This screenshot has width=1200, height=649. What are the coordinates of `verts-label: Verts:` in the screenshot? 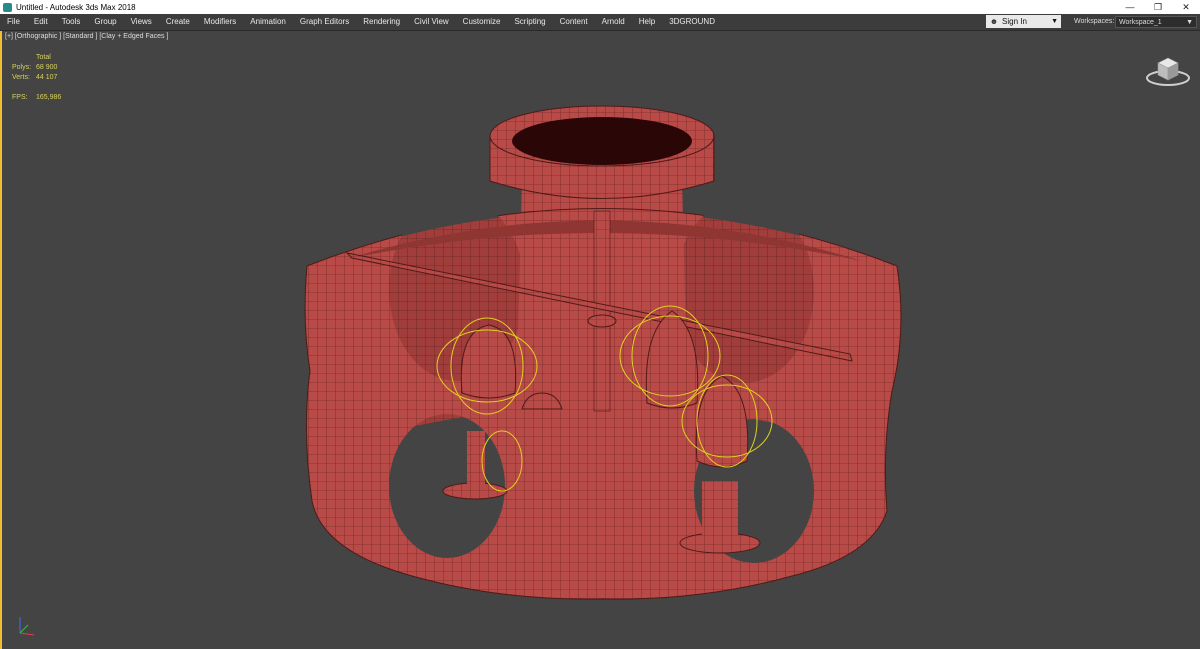 It's located at (21, 77).